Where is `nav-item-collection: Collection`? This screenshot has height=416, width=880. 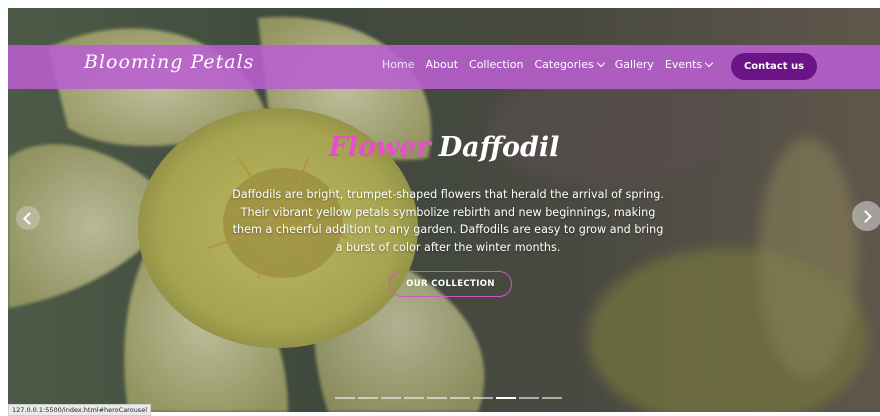
nav-item-collection: Collection is located at coordinates (496, 64).